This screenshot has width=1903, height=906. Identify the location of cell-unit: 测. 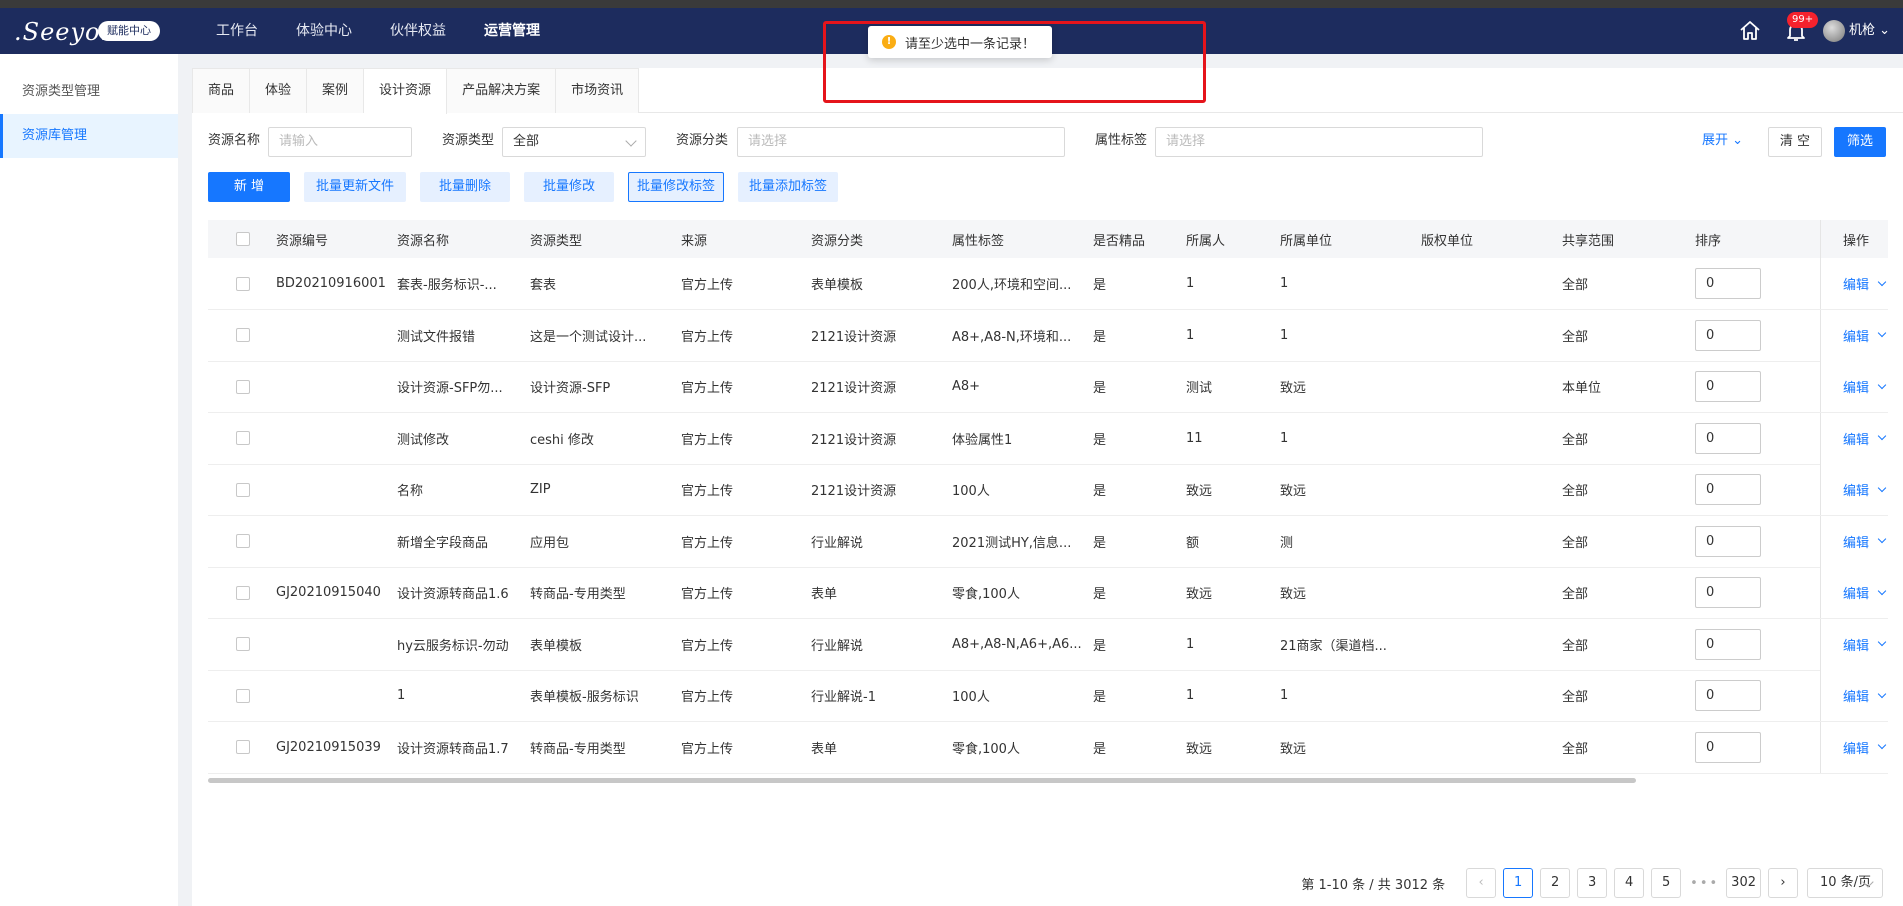
(1287, 543).